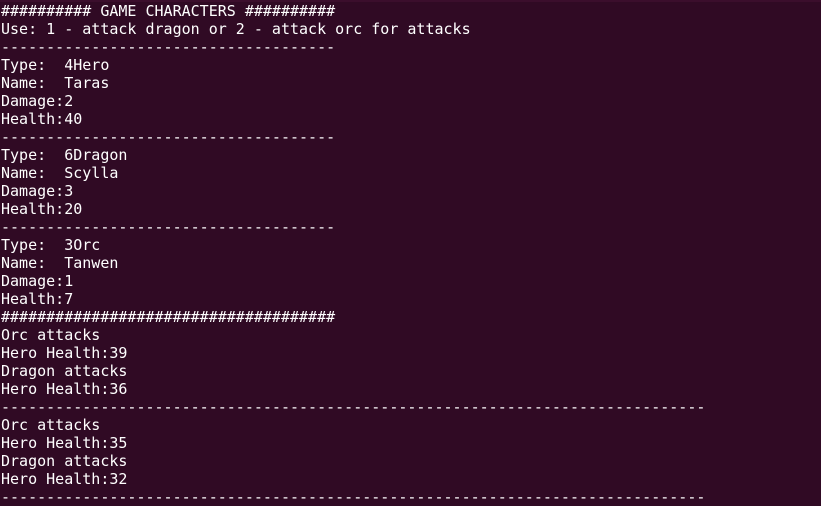 This screenshot has width=821, height=506. Describe the element at coordinates (51, 245) in the screenshot. I see `terminal-line-orc-type: Type: 3Orc` at that location.